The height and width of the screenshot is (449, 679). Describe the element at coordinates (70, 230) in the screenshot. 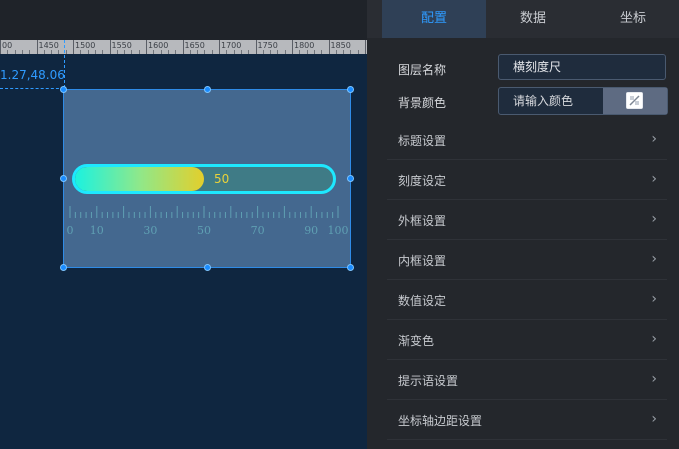

I see `scale-tick-label: 0` at that location.